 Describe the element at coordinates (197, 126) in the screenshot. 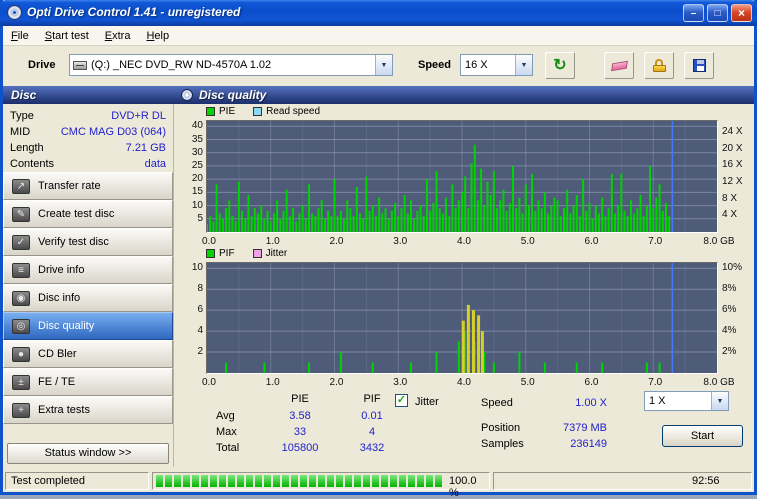

I see `axis-tick-label: 40` at that location.